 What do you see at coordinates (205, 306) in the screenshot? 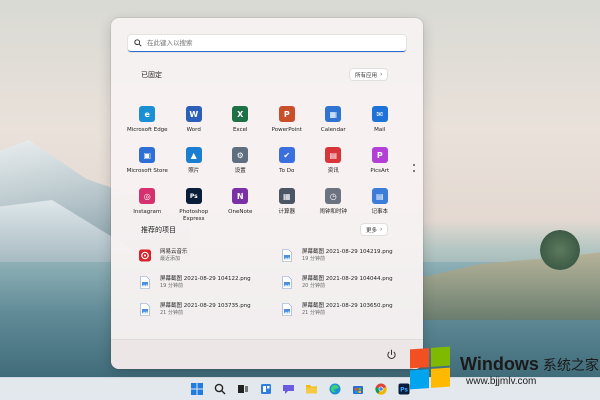
I see `recommended-item-name: 屏幕截图 2021-08-29 103735.png` at bounding box center [205, 306].